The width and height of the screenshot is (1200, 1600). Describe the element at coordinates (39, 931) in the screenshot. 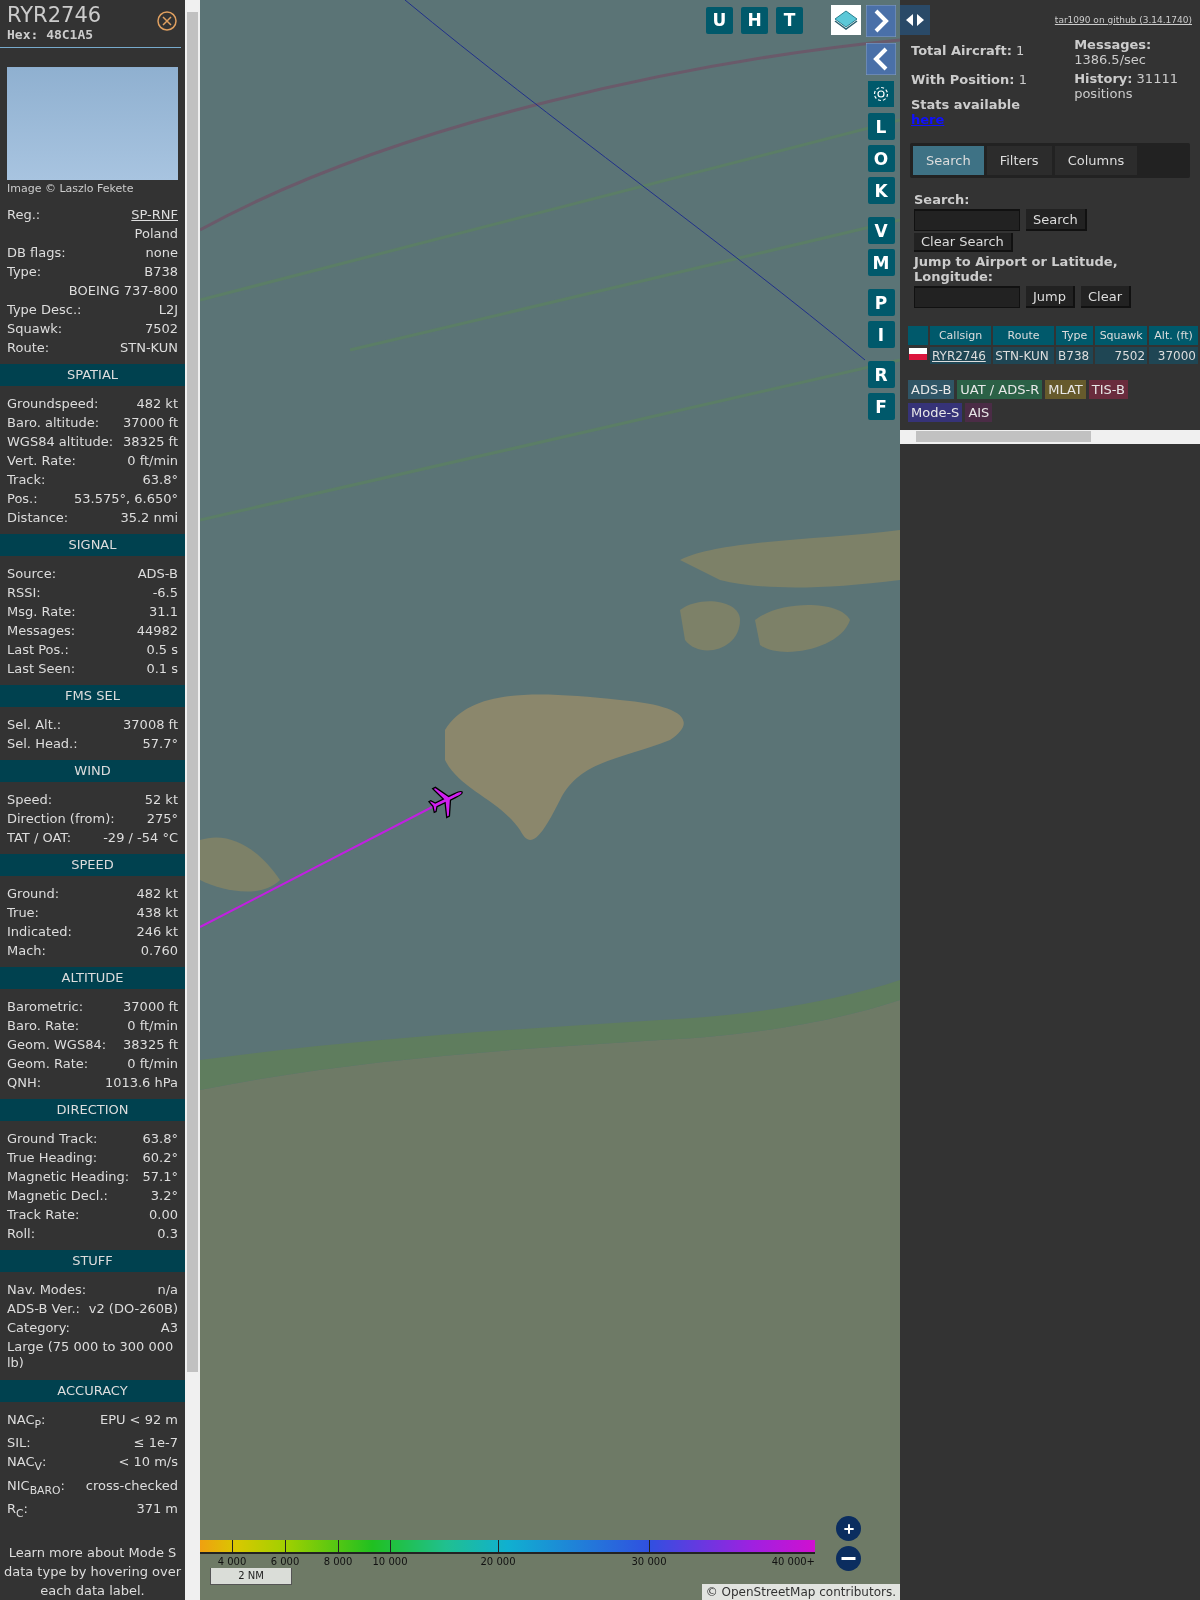

I see `field-label: Indicated:` at that location.